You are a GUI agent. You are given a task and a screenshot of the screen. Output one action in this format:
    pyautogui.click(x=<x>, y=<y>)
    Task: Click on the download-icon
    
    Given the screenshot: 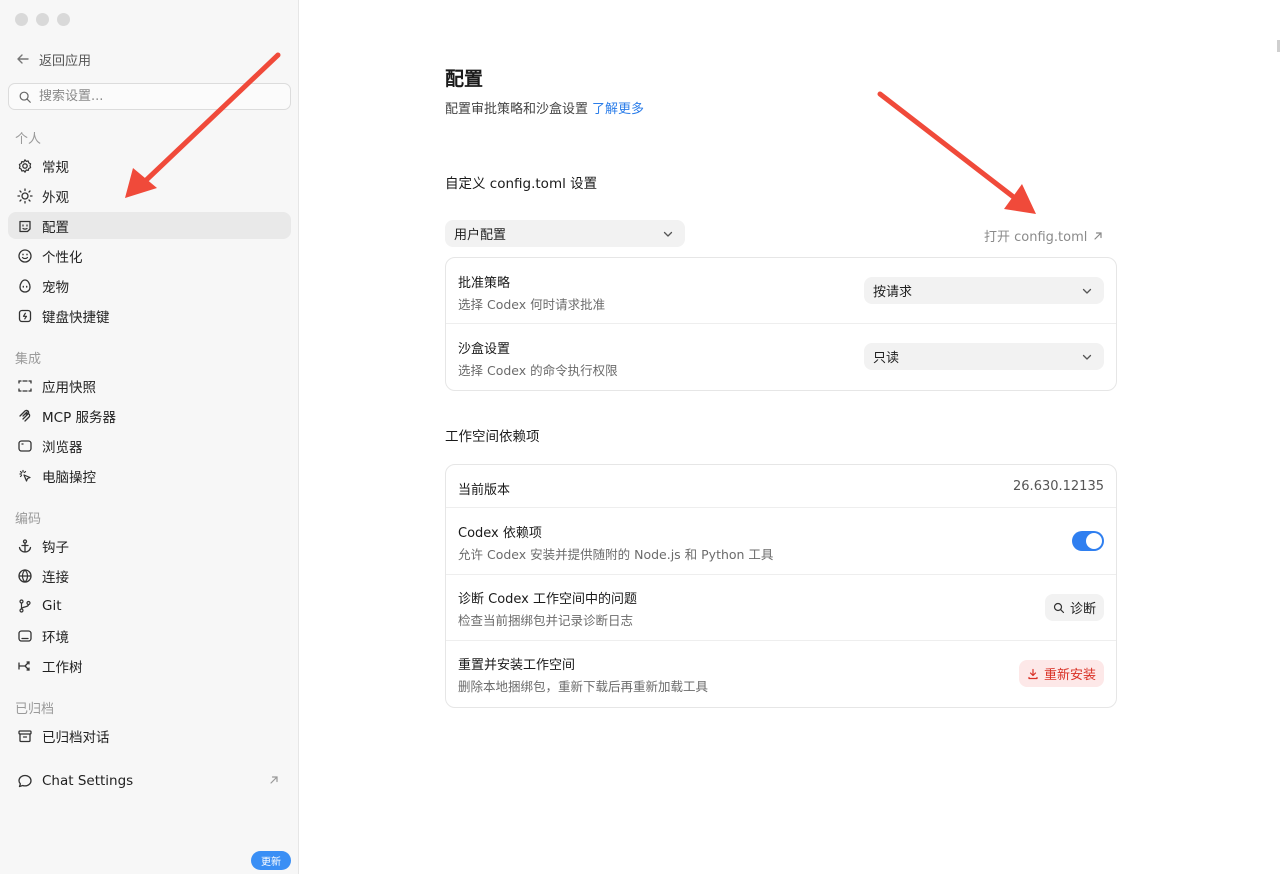 What is the action you would take?
    pyautogui.click(x=1033, y=673)
    